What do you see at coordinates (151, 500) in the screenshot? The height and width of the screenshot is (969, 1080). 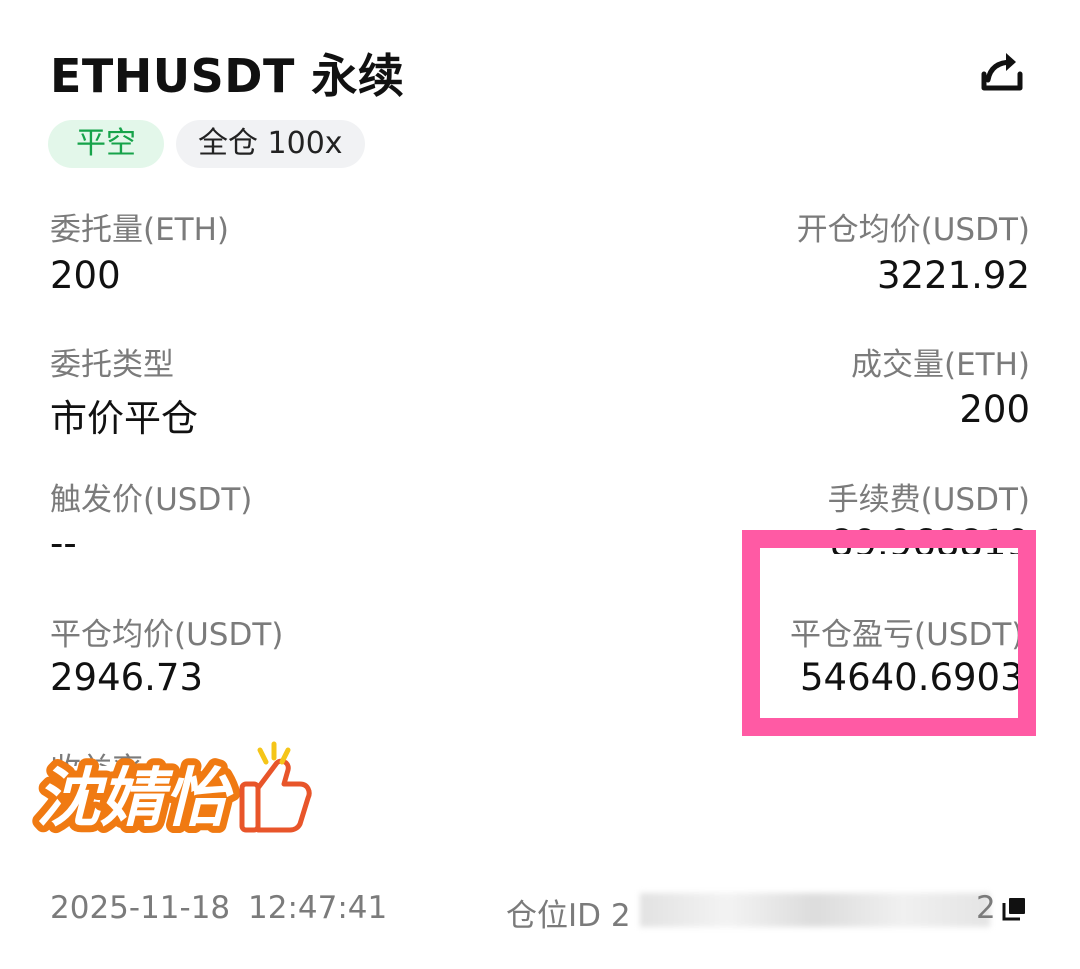 I see `trigger-price-label: 触发价(USDT)` at bounding box center [151, 500].